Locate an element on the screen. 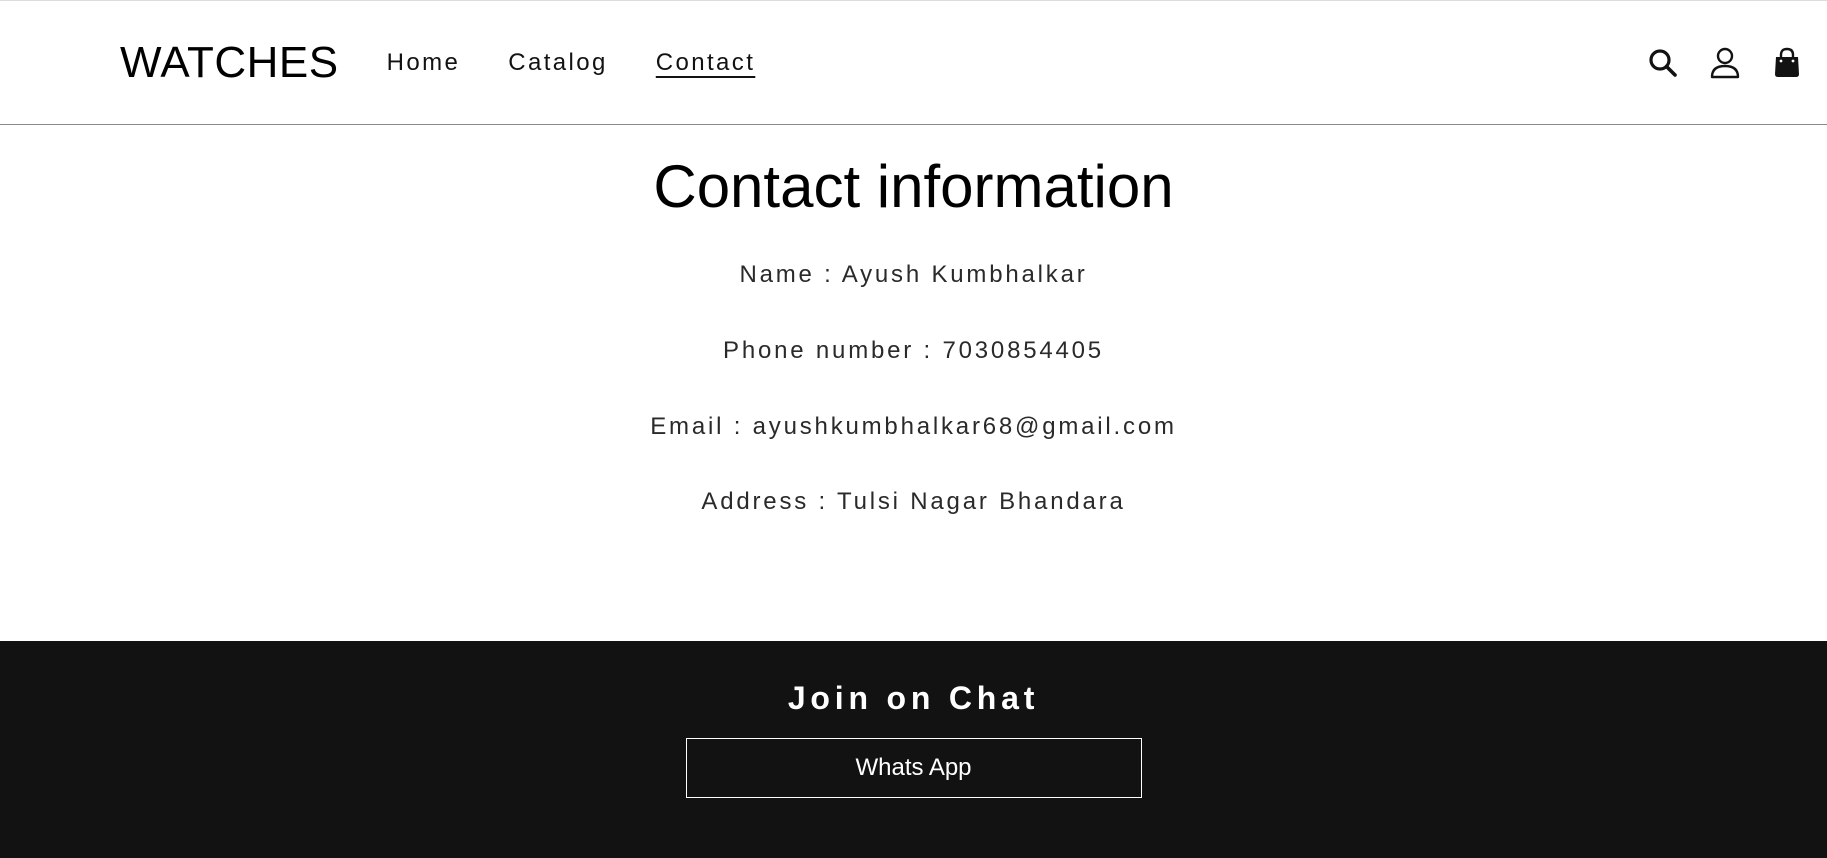 The image size is (1827, 858). footer-title: Join on Chat is located at coordinates (913, 698).